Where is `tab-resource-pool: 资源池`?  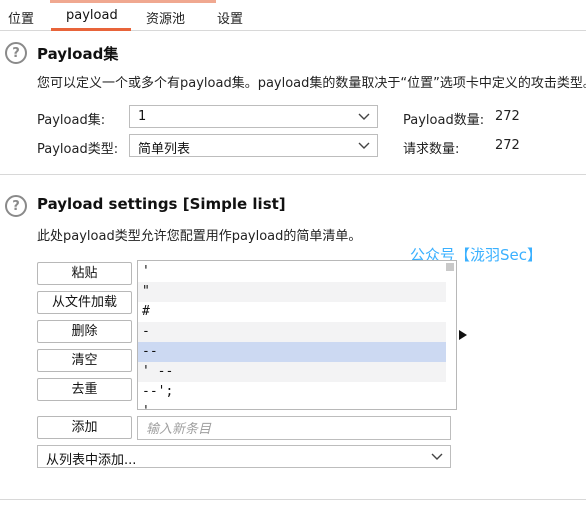 tab-resource-pool: 资源池 is located at coordinates (165, 17).